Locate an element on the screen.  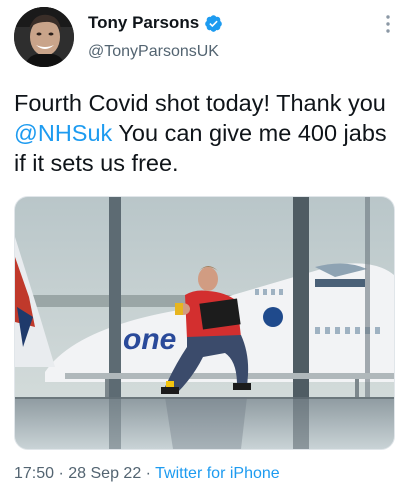
avatar-image is located at coordinates (44, 37).